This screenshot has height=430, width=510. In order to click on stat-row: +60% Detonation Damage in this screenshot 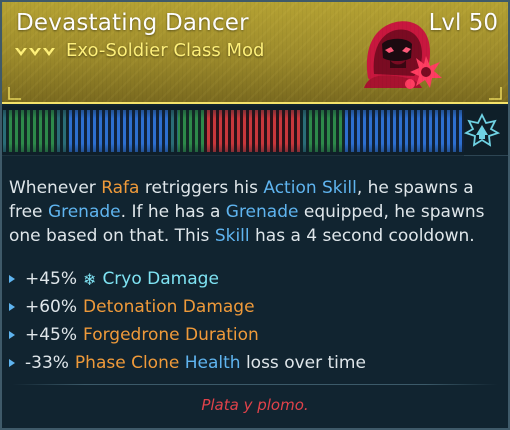, I will do `click(256, 307)`.